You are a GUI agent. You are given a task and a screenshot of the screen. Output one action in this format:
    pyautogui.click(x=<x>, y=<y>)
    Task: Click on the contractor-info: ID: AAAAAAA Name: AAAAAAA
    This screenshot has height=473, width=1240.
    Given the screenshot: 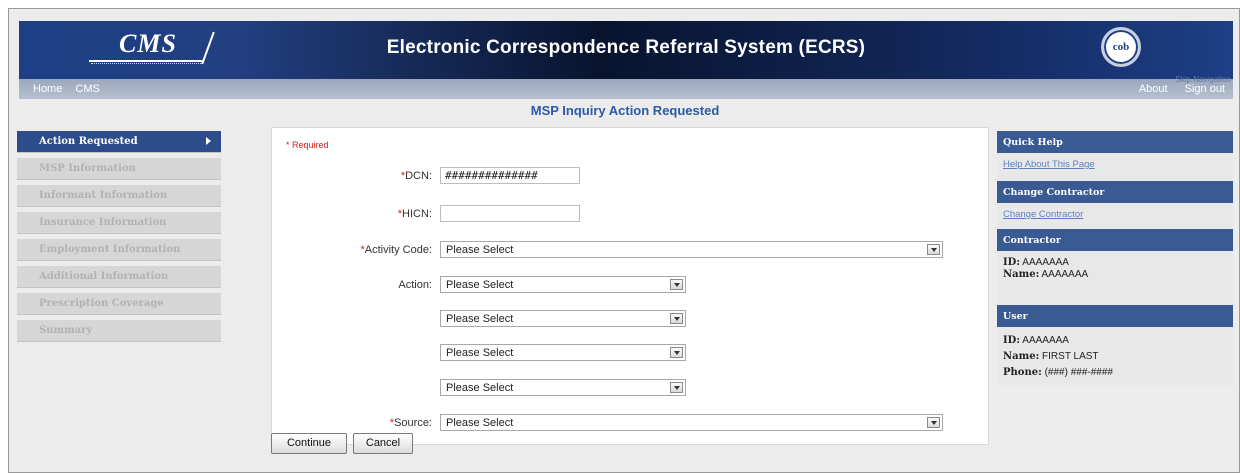 What is the action you would take?
    pyautogui.click(x=1115, y=278)
    